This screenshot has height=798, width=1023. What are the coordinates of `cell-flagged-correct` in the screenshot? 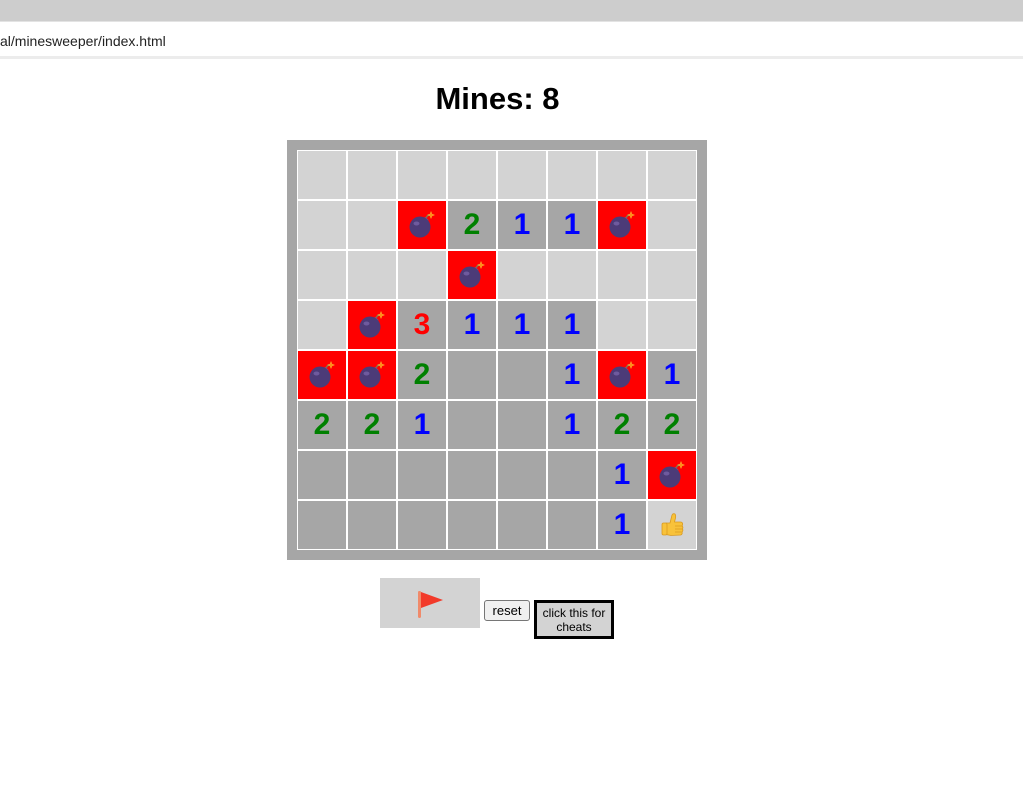 It's located at (672, 525).